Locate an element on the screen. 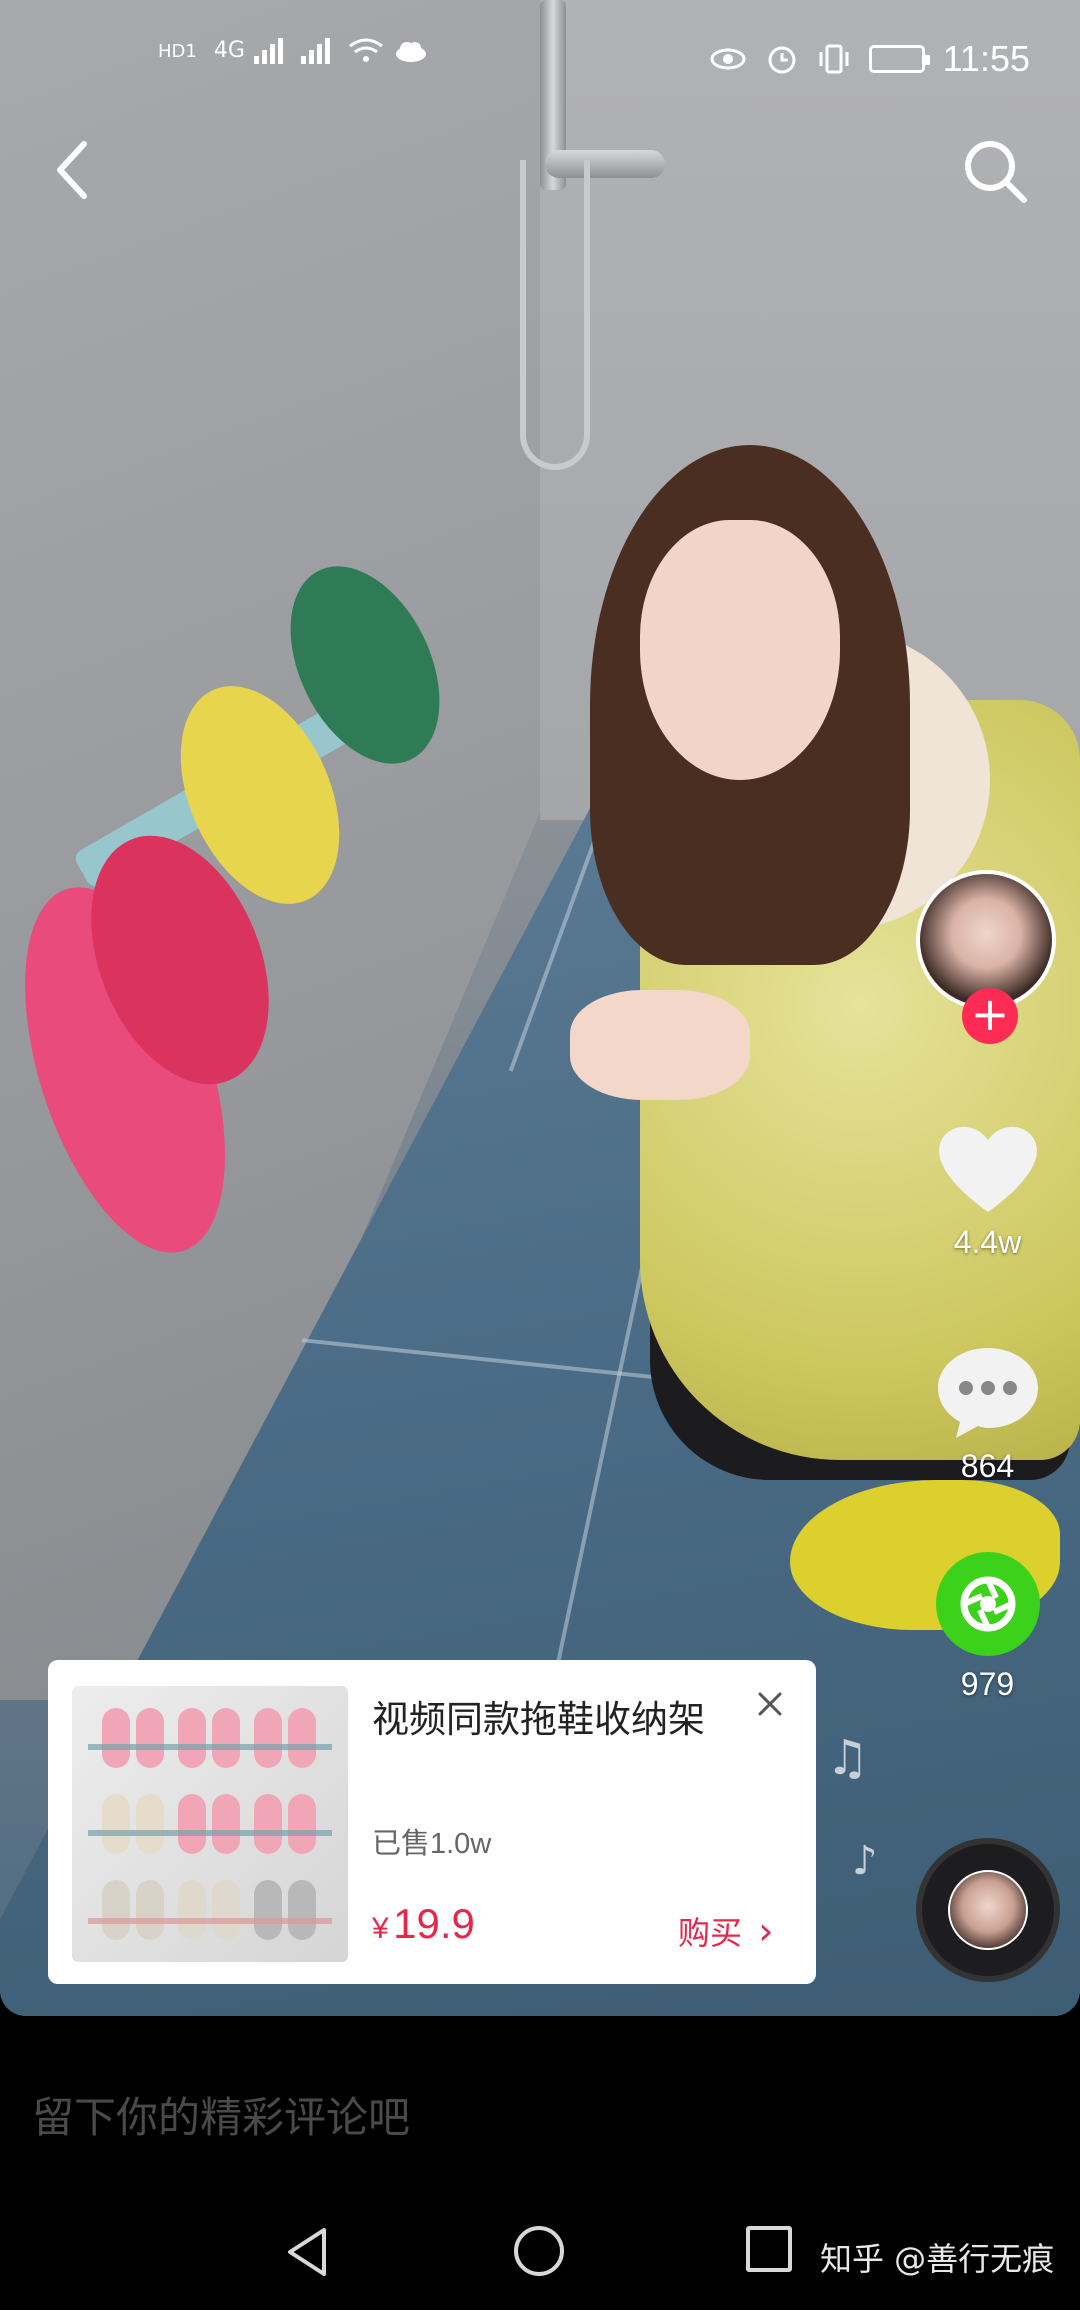 The width and height of the screenshot is (1080, 2310). music-note-icon-2: ♪ is located at coordinates (865, 1861).